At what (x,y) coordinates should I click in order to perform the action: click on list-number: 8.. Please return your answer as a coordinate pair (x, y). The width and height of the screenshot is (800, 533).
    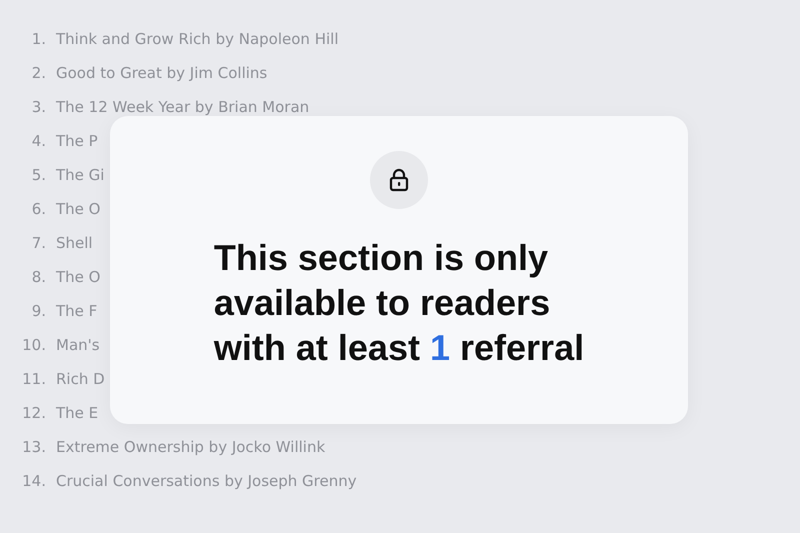
    Looking at the image, I should click on (38, 277).